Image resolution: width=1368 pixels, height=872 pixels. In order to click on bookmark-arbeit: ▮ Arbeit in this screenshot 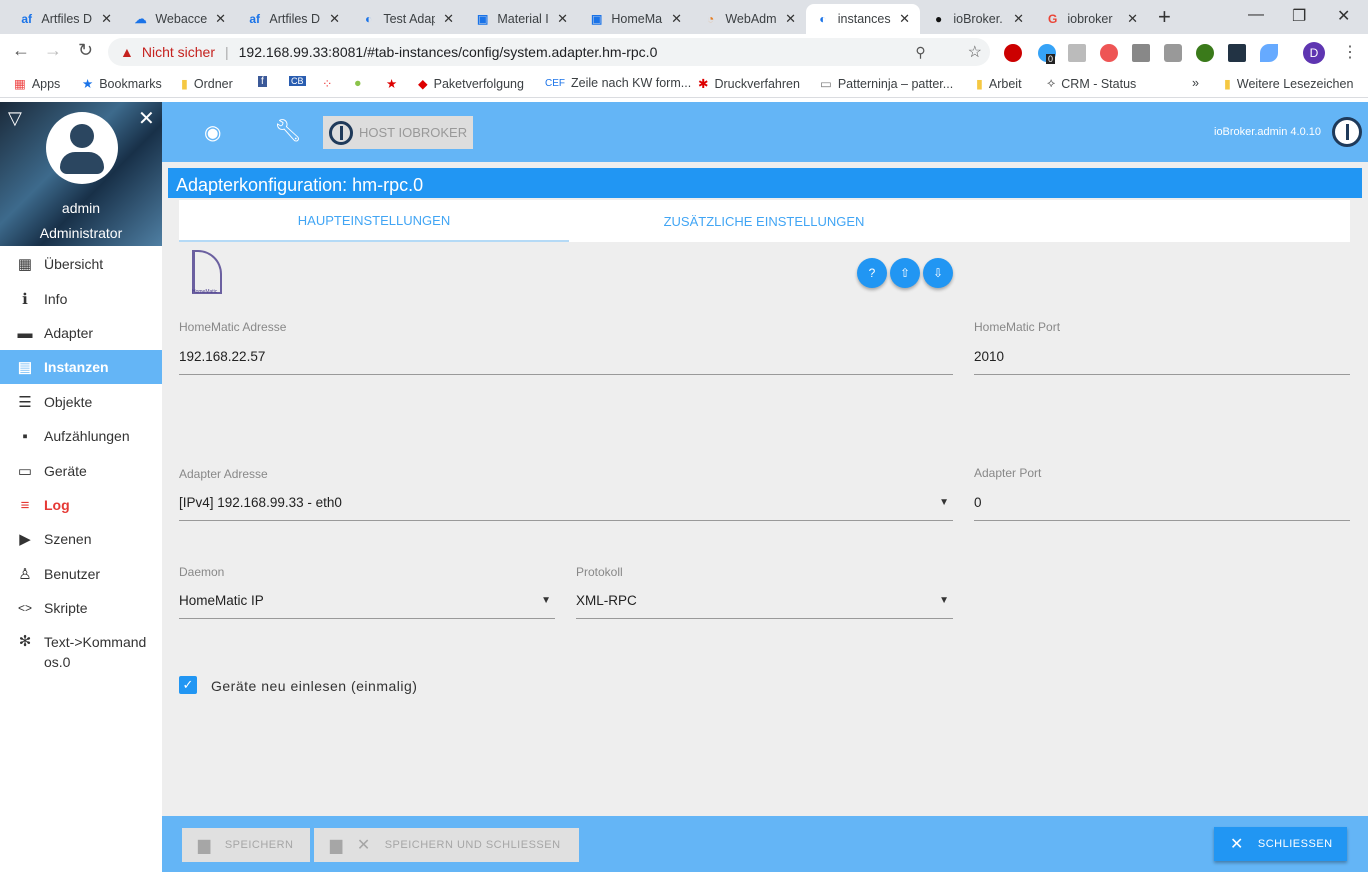, I will do `click(999, 84)`.